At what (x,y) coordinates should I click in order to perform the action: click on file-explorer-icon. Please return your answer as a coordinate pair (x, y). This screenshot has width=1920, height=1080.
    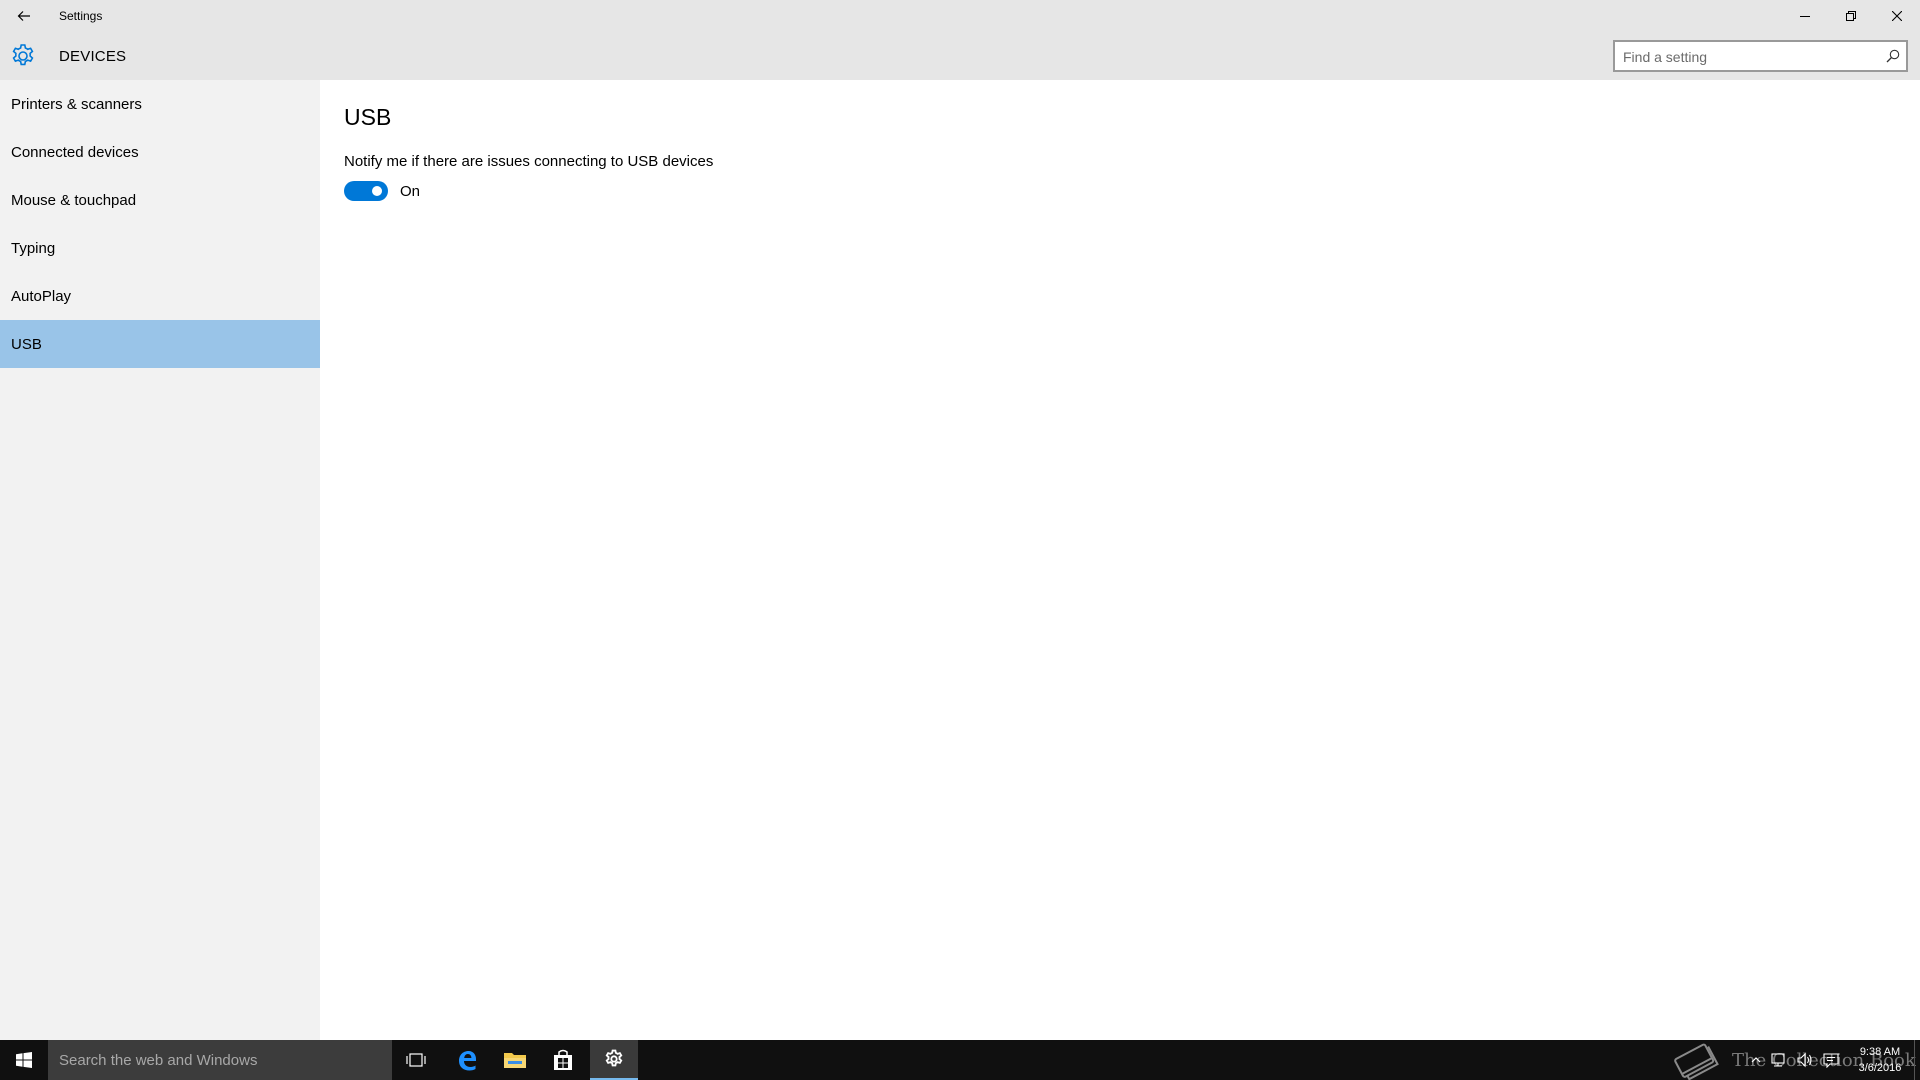
    Looking at the image, I should click on (515, 1060).